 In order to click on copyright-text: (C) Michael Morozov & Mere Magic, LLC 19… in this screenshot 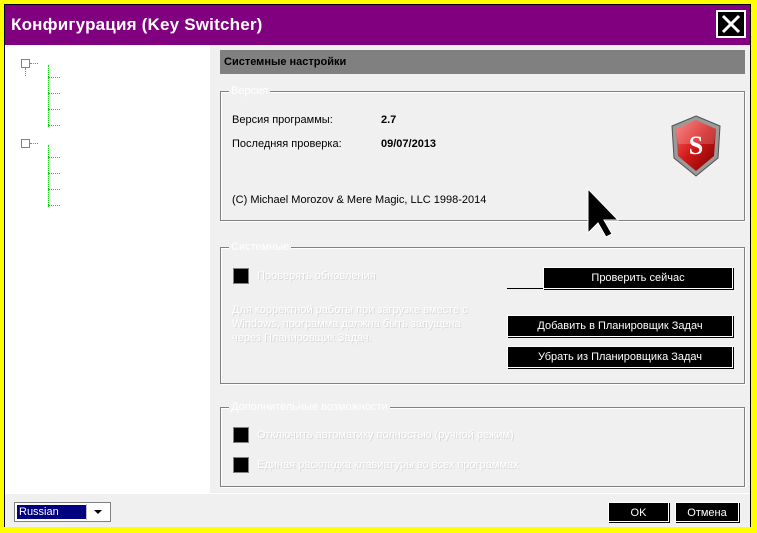, I will do `click(359, 200)`.